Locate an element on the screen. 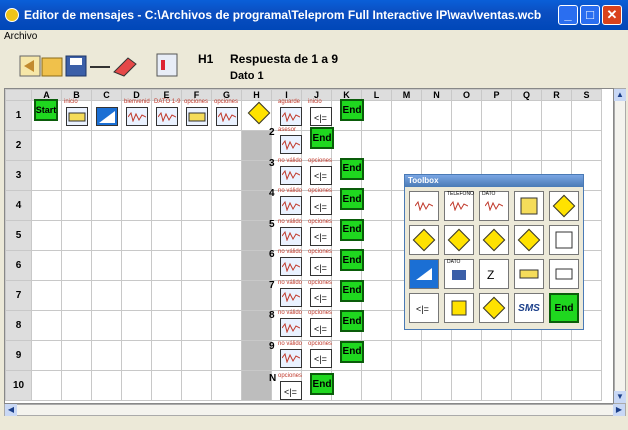  scroll-down-icon: ▼ is located at coordinates (620, 397).